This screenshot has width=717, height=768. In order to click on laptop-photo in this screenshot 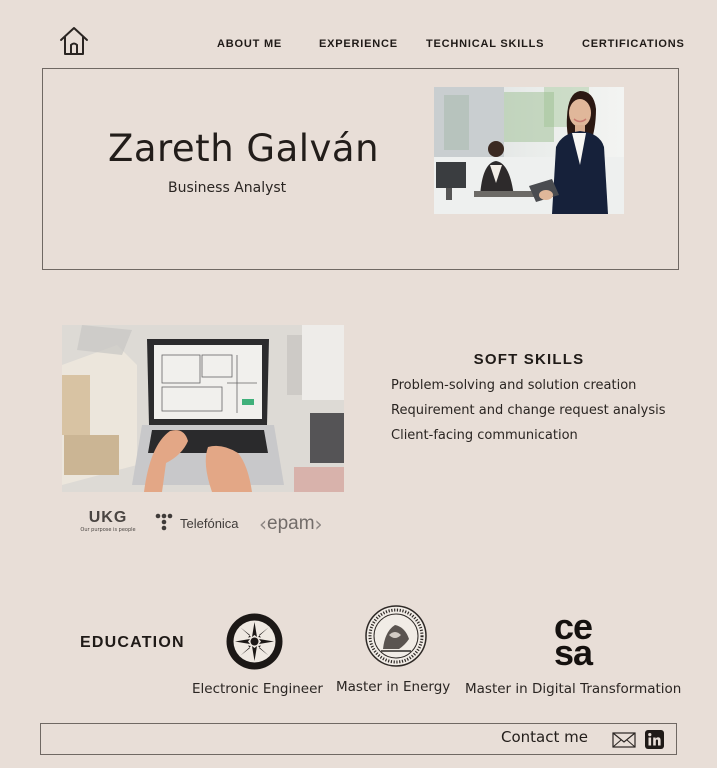, I will do `click(203, 408)`.